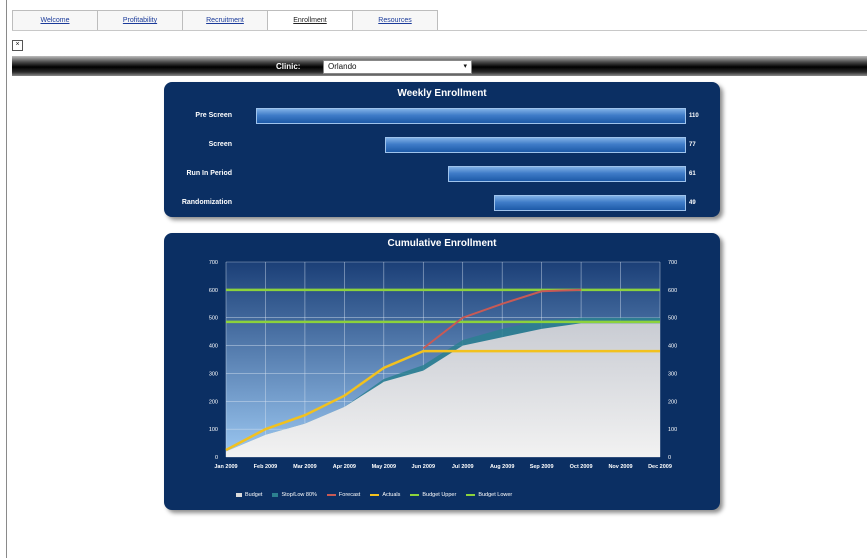 This screenshot has height=558, width=867. Describe the element at coordinates (439, 30) in the screenshot. I see `tab-underline` at that location.